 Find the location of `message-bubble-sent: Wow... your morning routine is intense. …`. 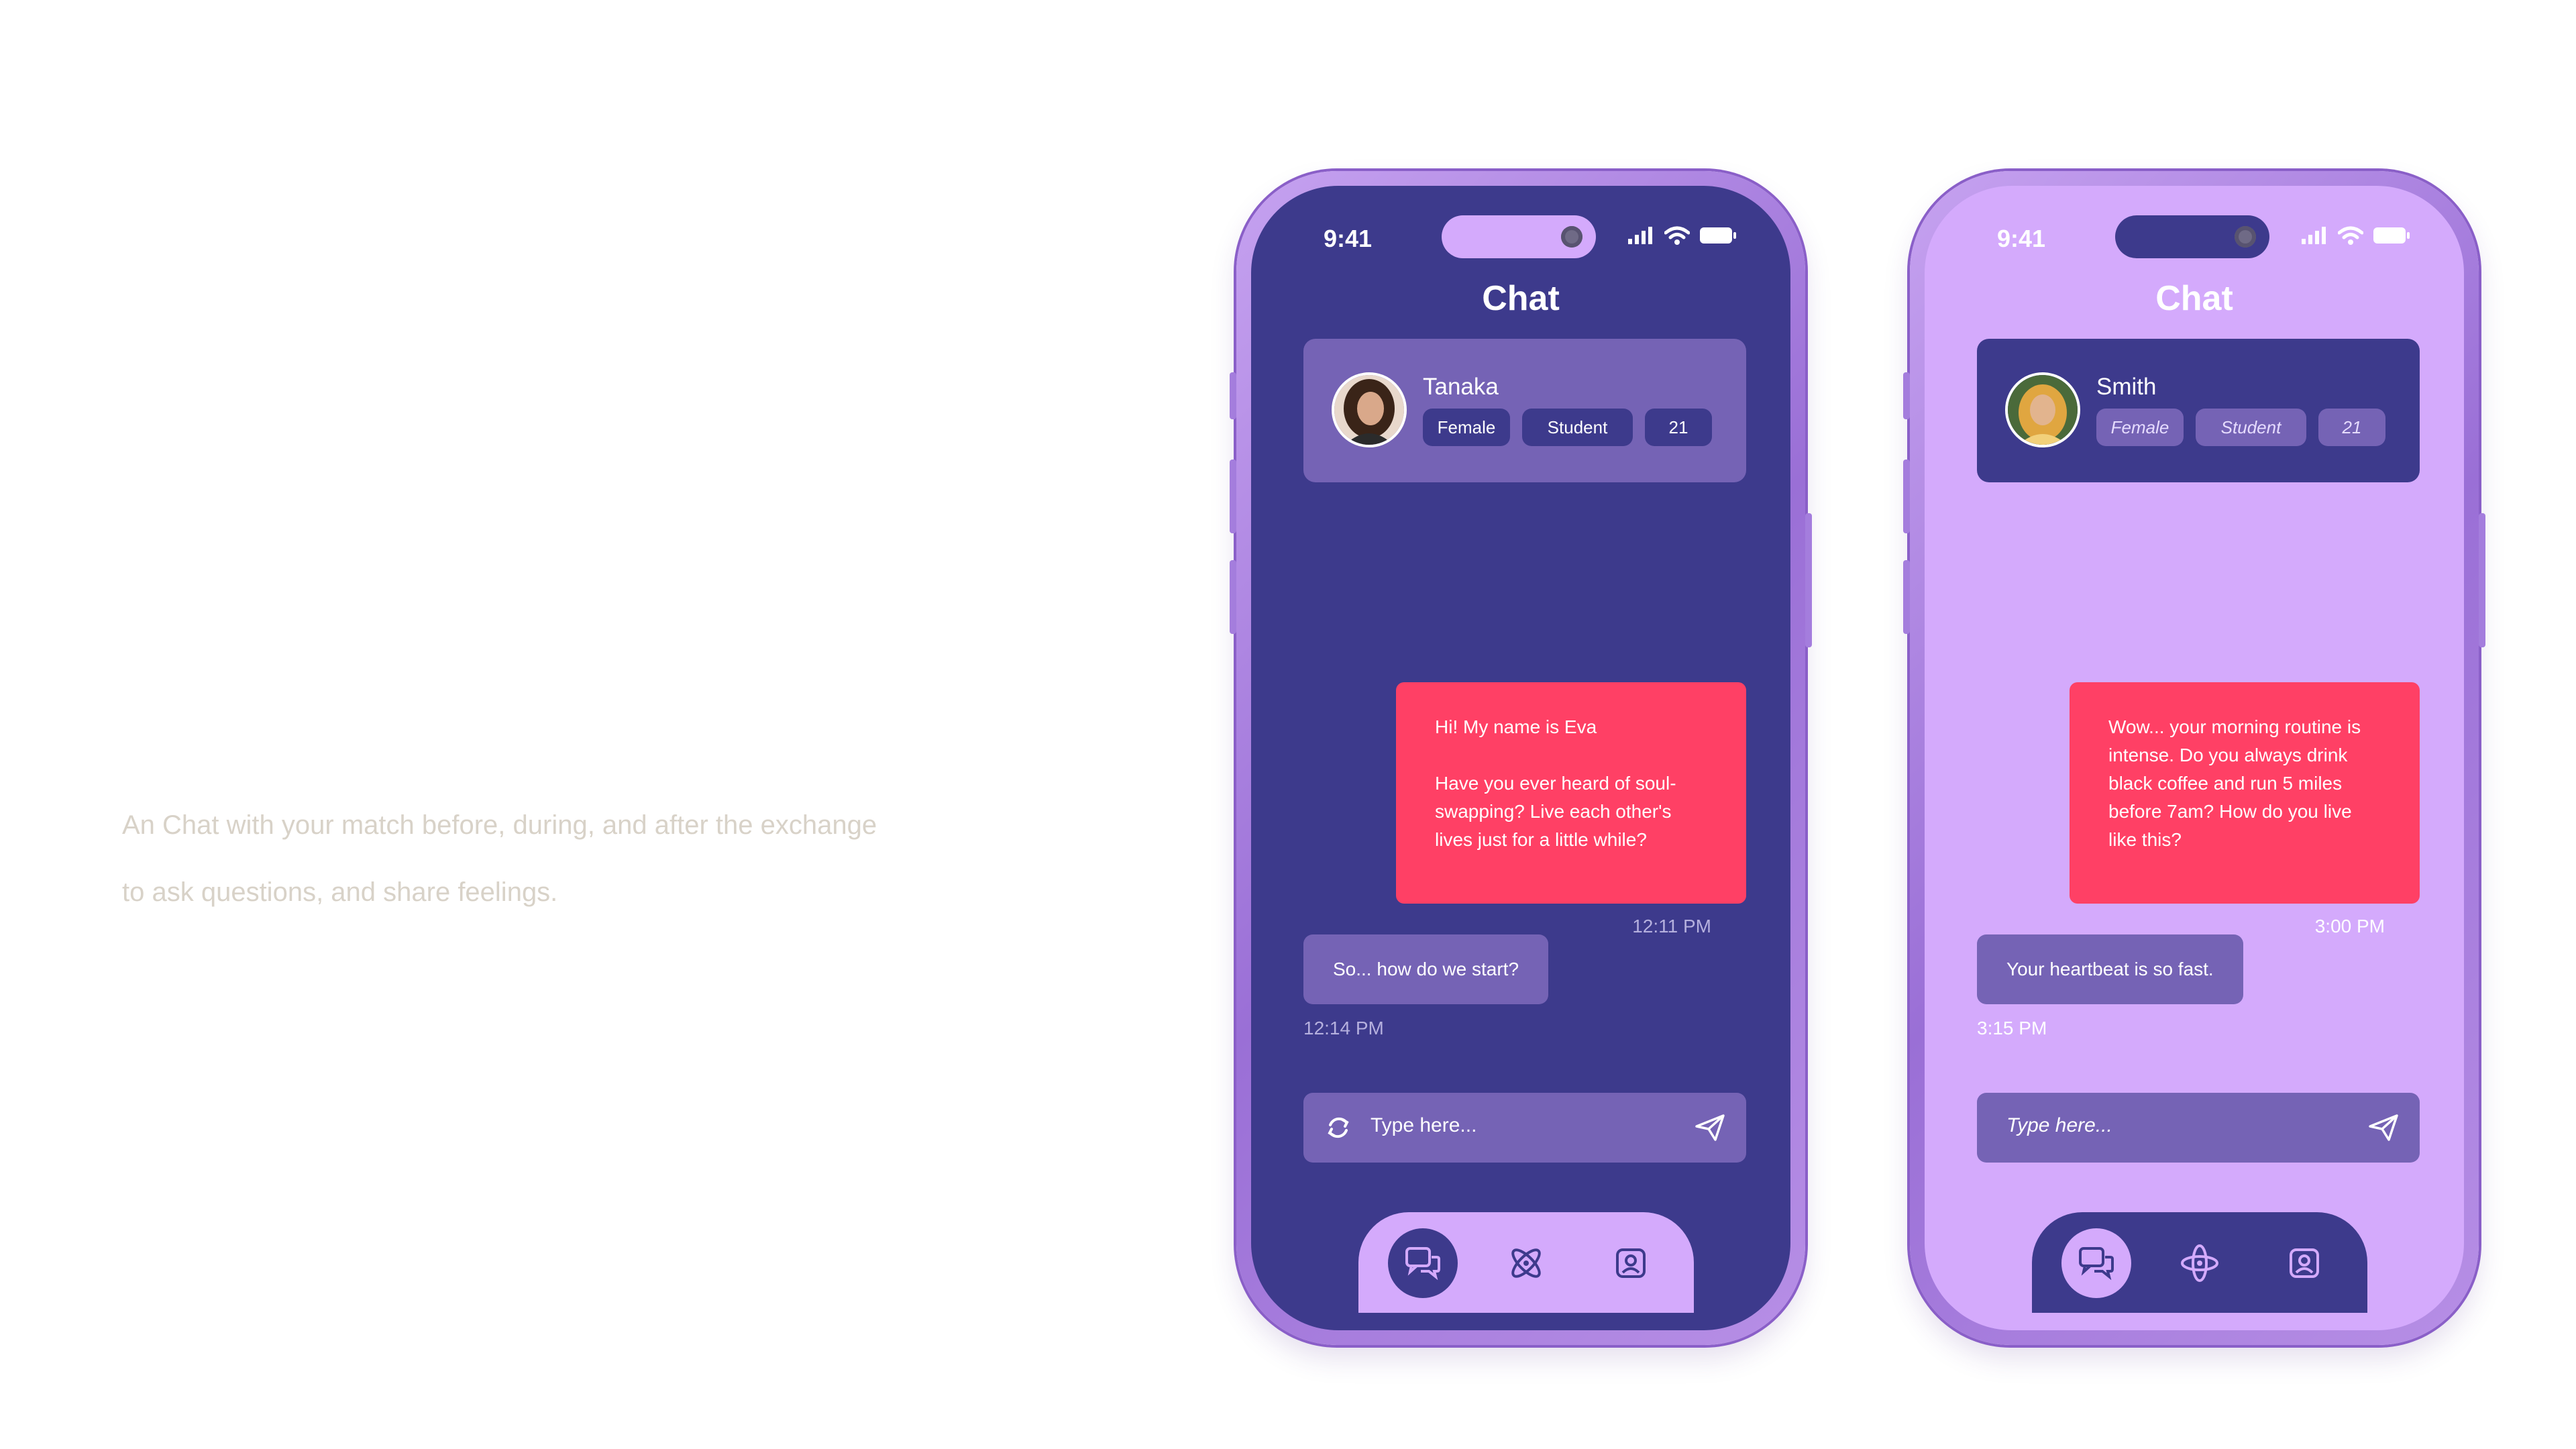

message-bubble-sent: Wow... your morning routine is intense. … is located at coordinates (2245, 793).